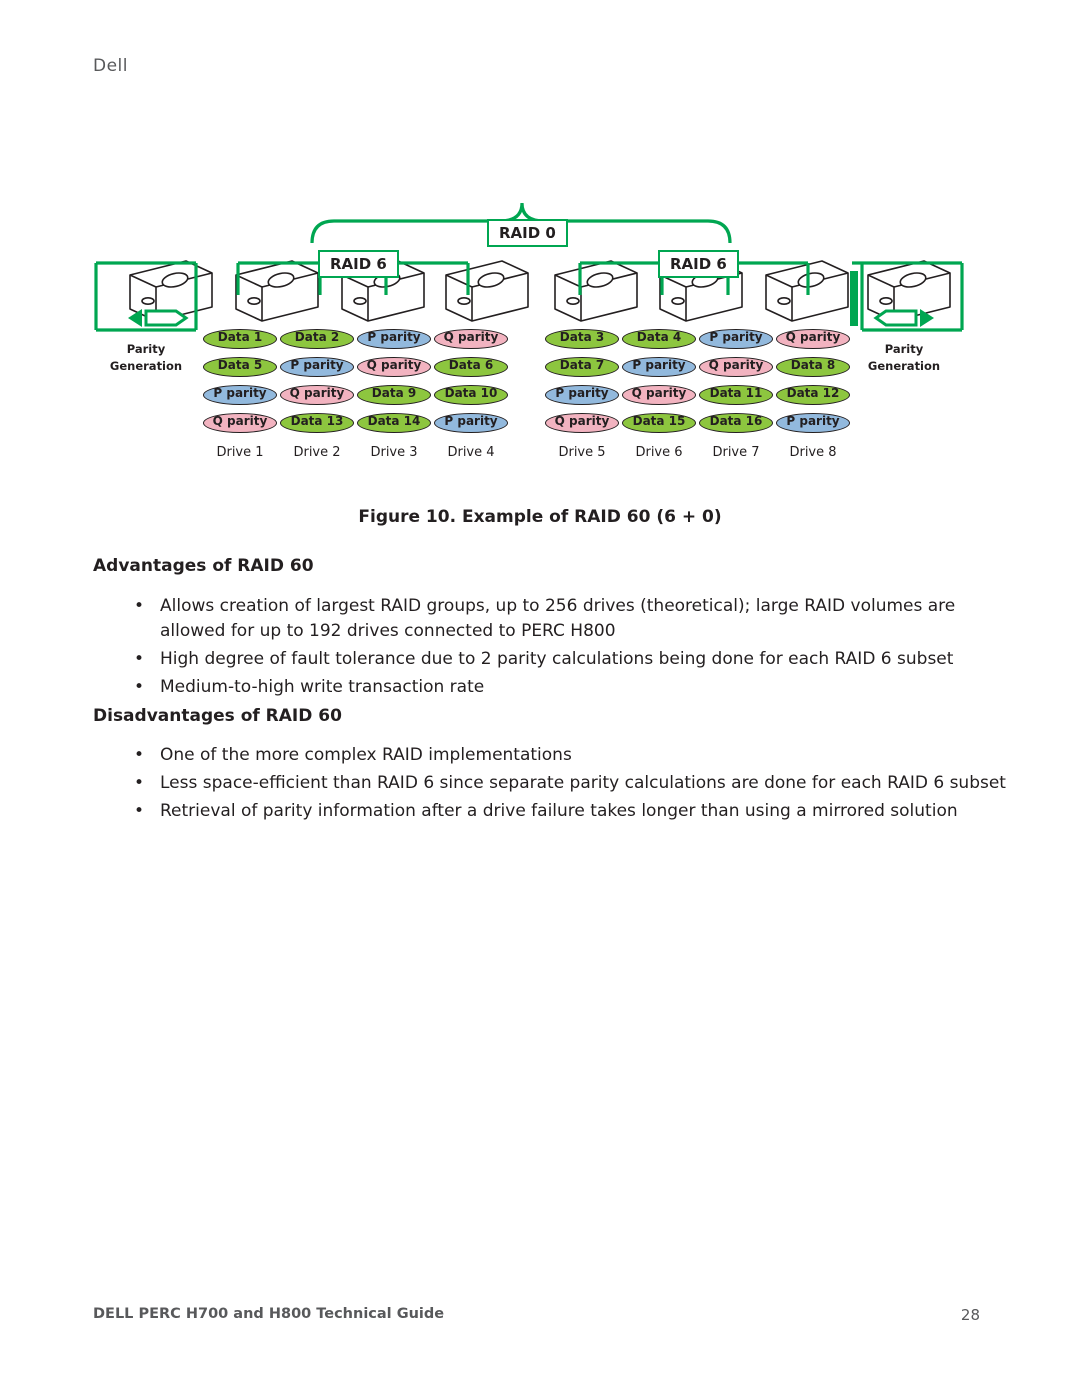 This screenshot has width=1080, height=1397. I want to click on drive-name-8: Drive 8, so click(813, 452).